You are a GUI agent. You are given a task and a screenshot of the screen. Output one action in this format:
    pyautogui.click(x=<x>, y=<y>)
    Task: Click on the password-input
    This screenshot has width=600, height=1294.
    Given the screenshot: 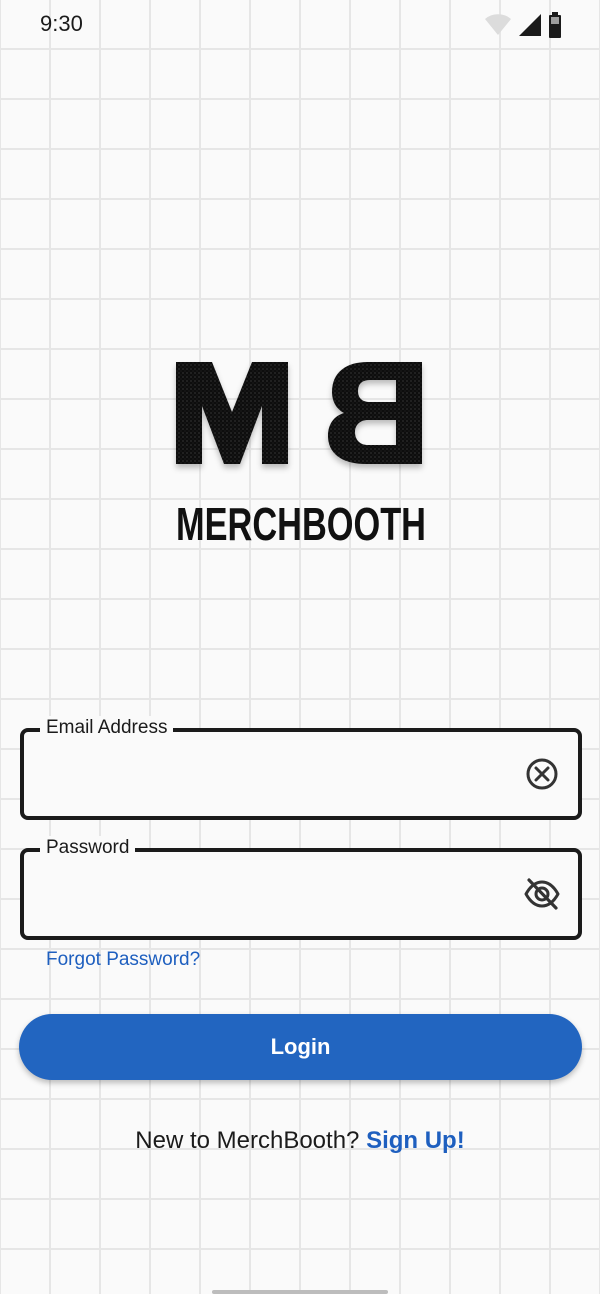 What is the action you would take?
    pyautogui.click(x=281, y=895)
    